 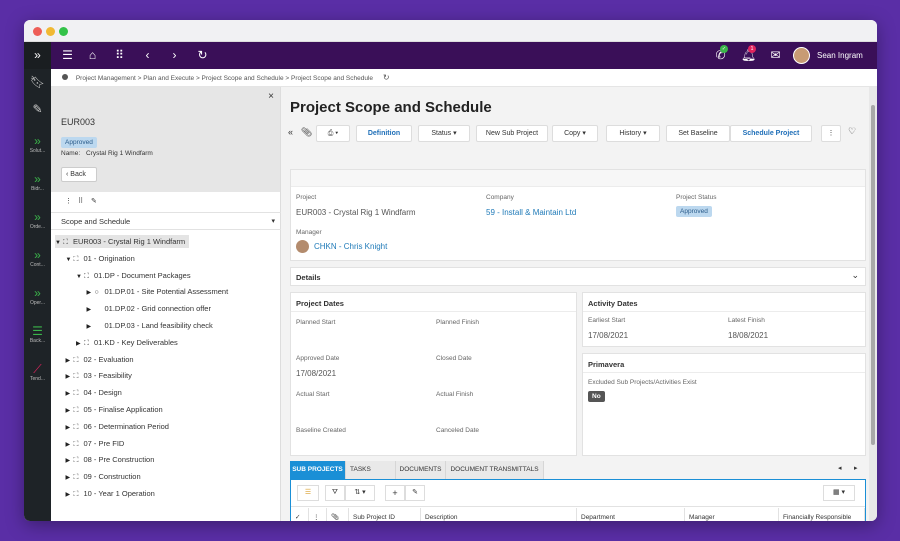 What do you see at coordinates (158, 291) in the screenshot?
I see `tree-node: ▶ ○ 01.DP.01 - Site Potential Assessment` at bounding box center [158, 291].